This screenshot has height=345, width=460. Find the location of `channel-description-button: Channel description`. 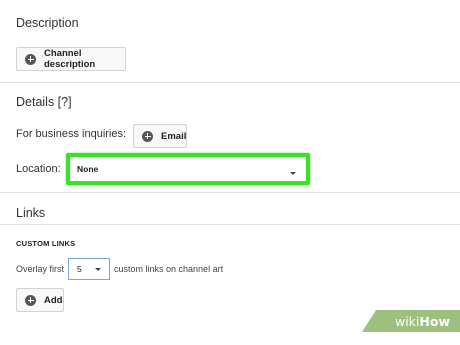

channel-description-button: Channel description is located at coordinates (71, 59).